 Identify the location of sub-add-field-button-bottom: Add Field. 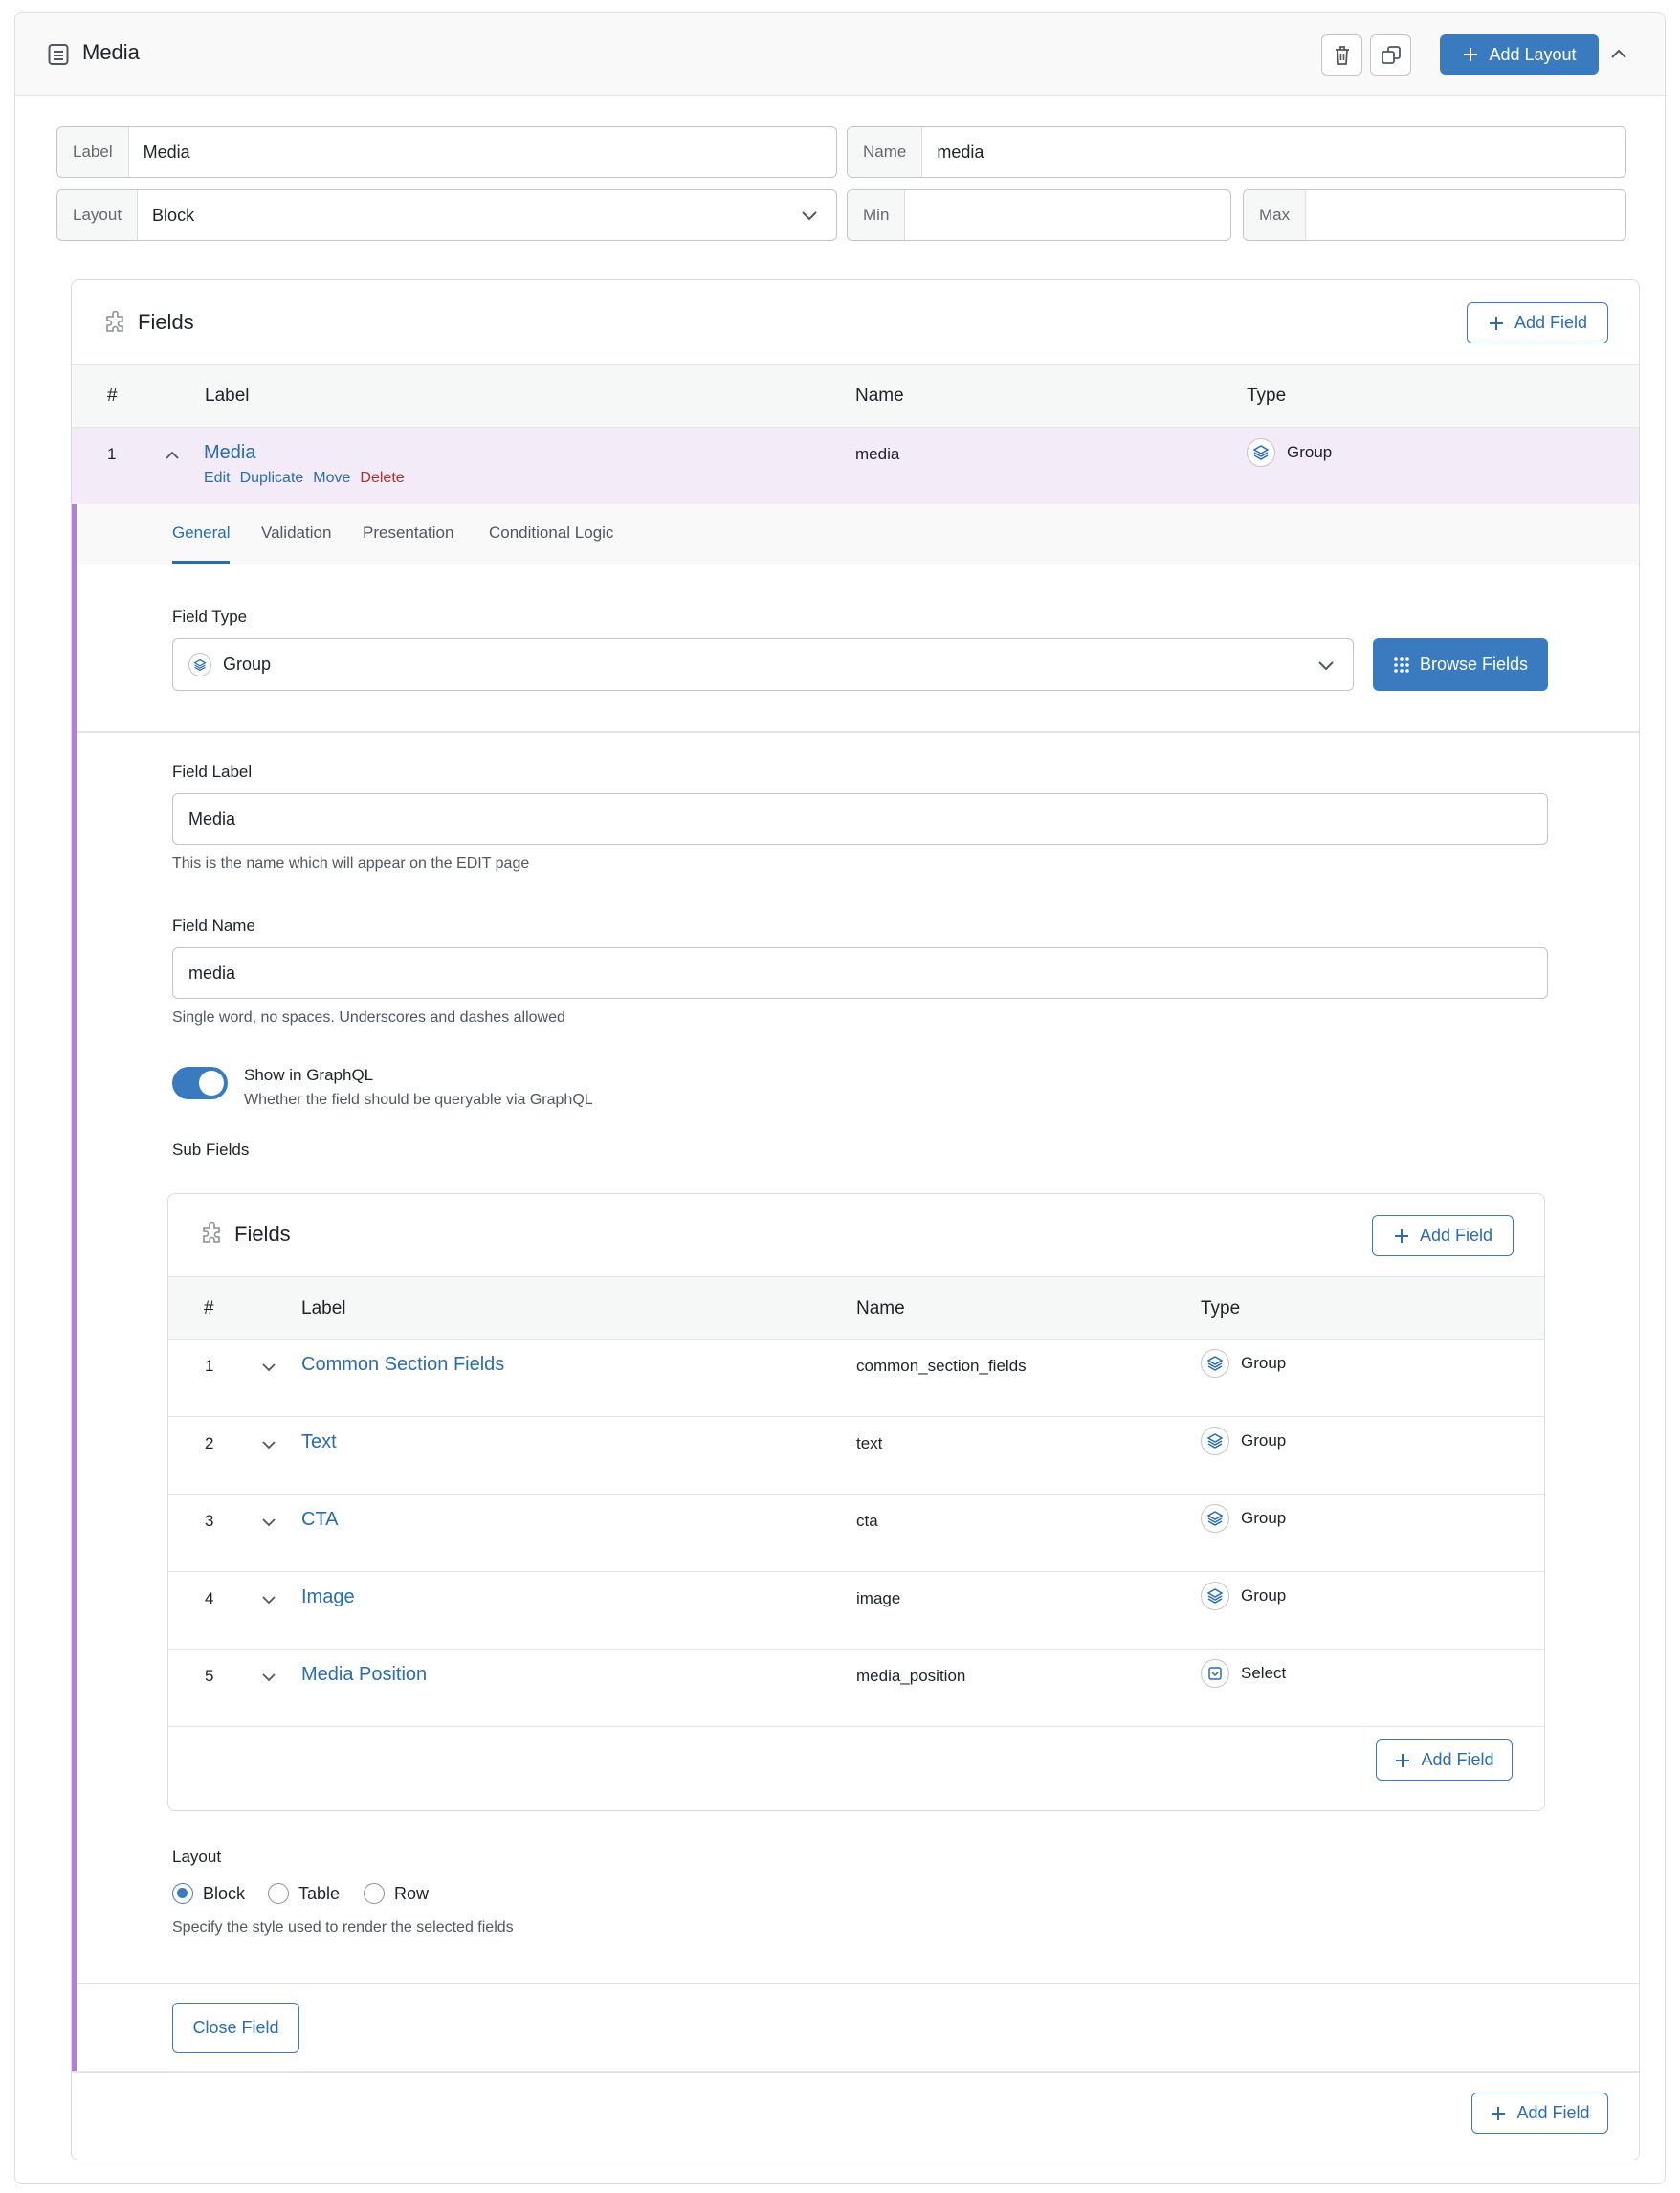
(1445, 1760).